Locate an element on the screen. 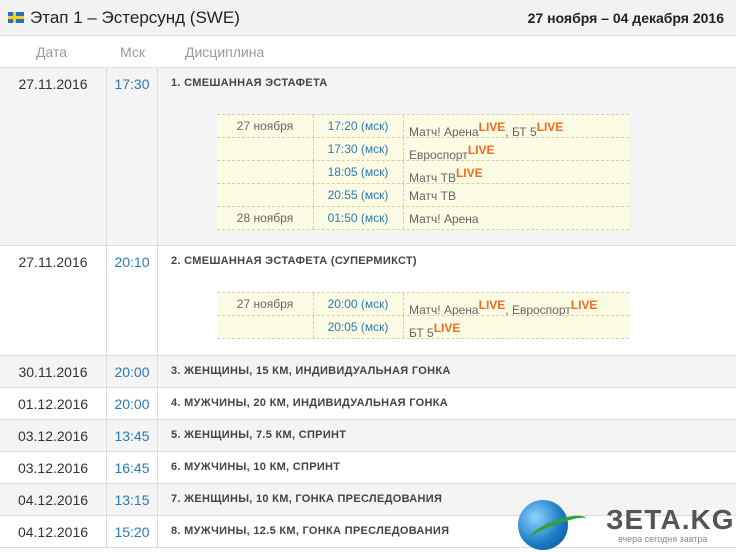 The height and width of the screenshot is (552, 736). broadcast-channels: Матч! АренаLIVE, БТ 5LIVE is located at coordinates (486, 129).